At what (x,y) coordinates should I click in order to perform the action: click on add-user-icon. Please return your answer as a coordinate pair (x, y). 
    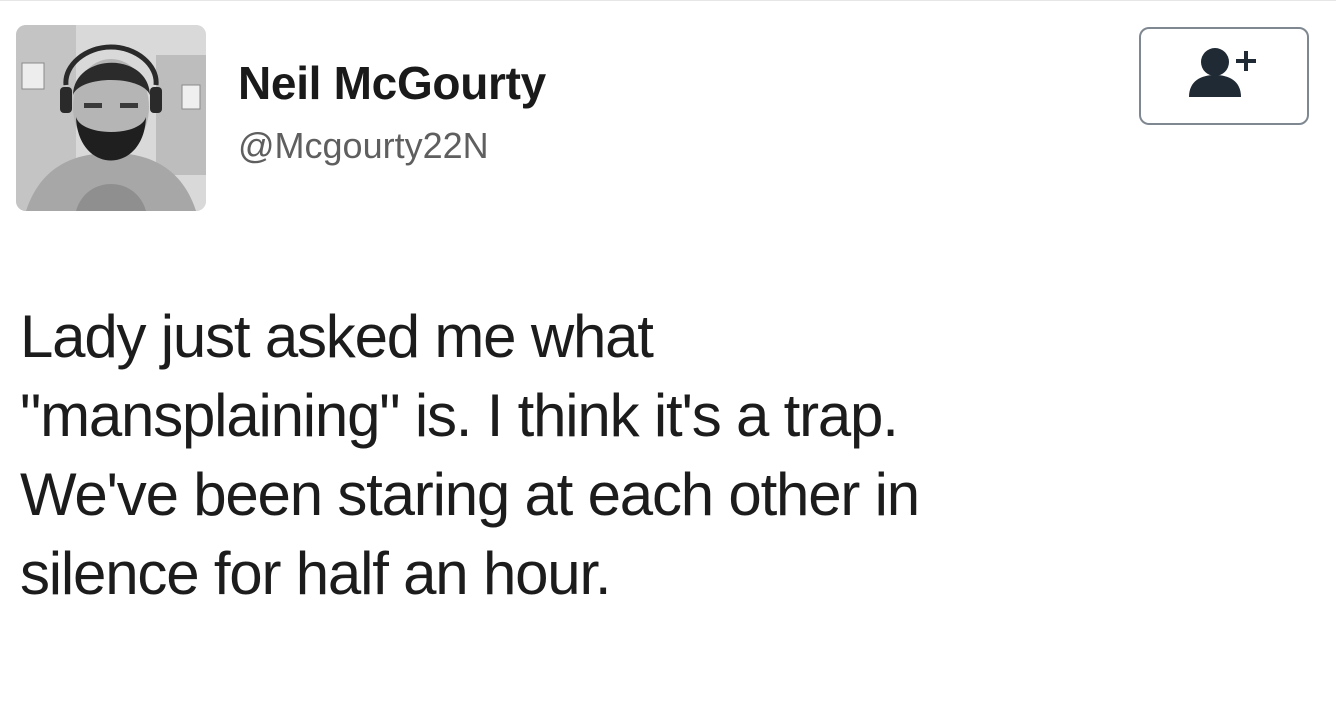
    Looking at the image, I should click on (1224, 76).